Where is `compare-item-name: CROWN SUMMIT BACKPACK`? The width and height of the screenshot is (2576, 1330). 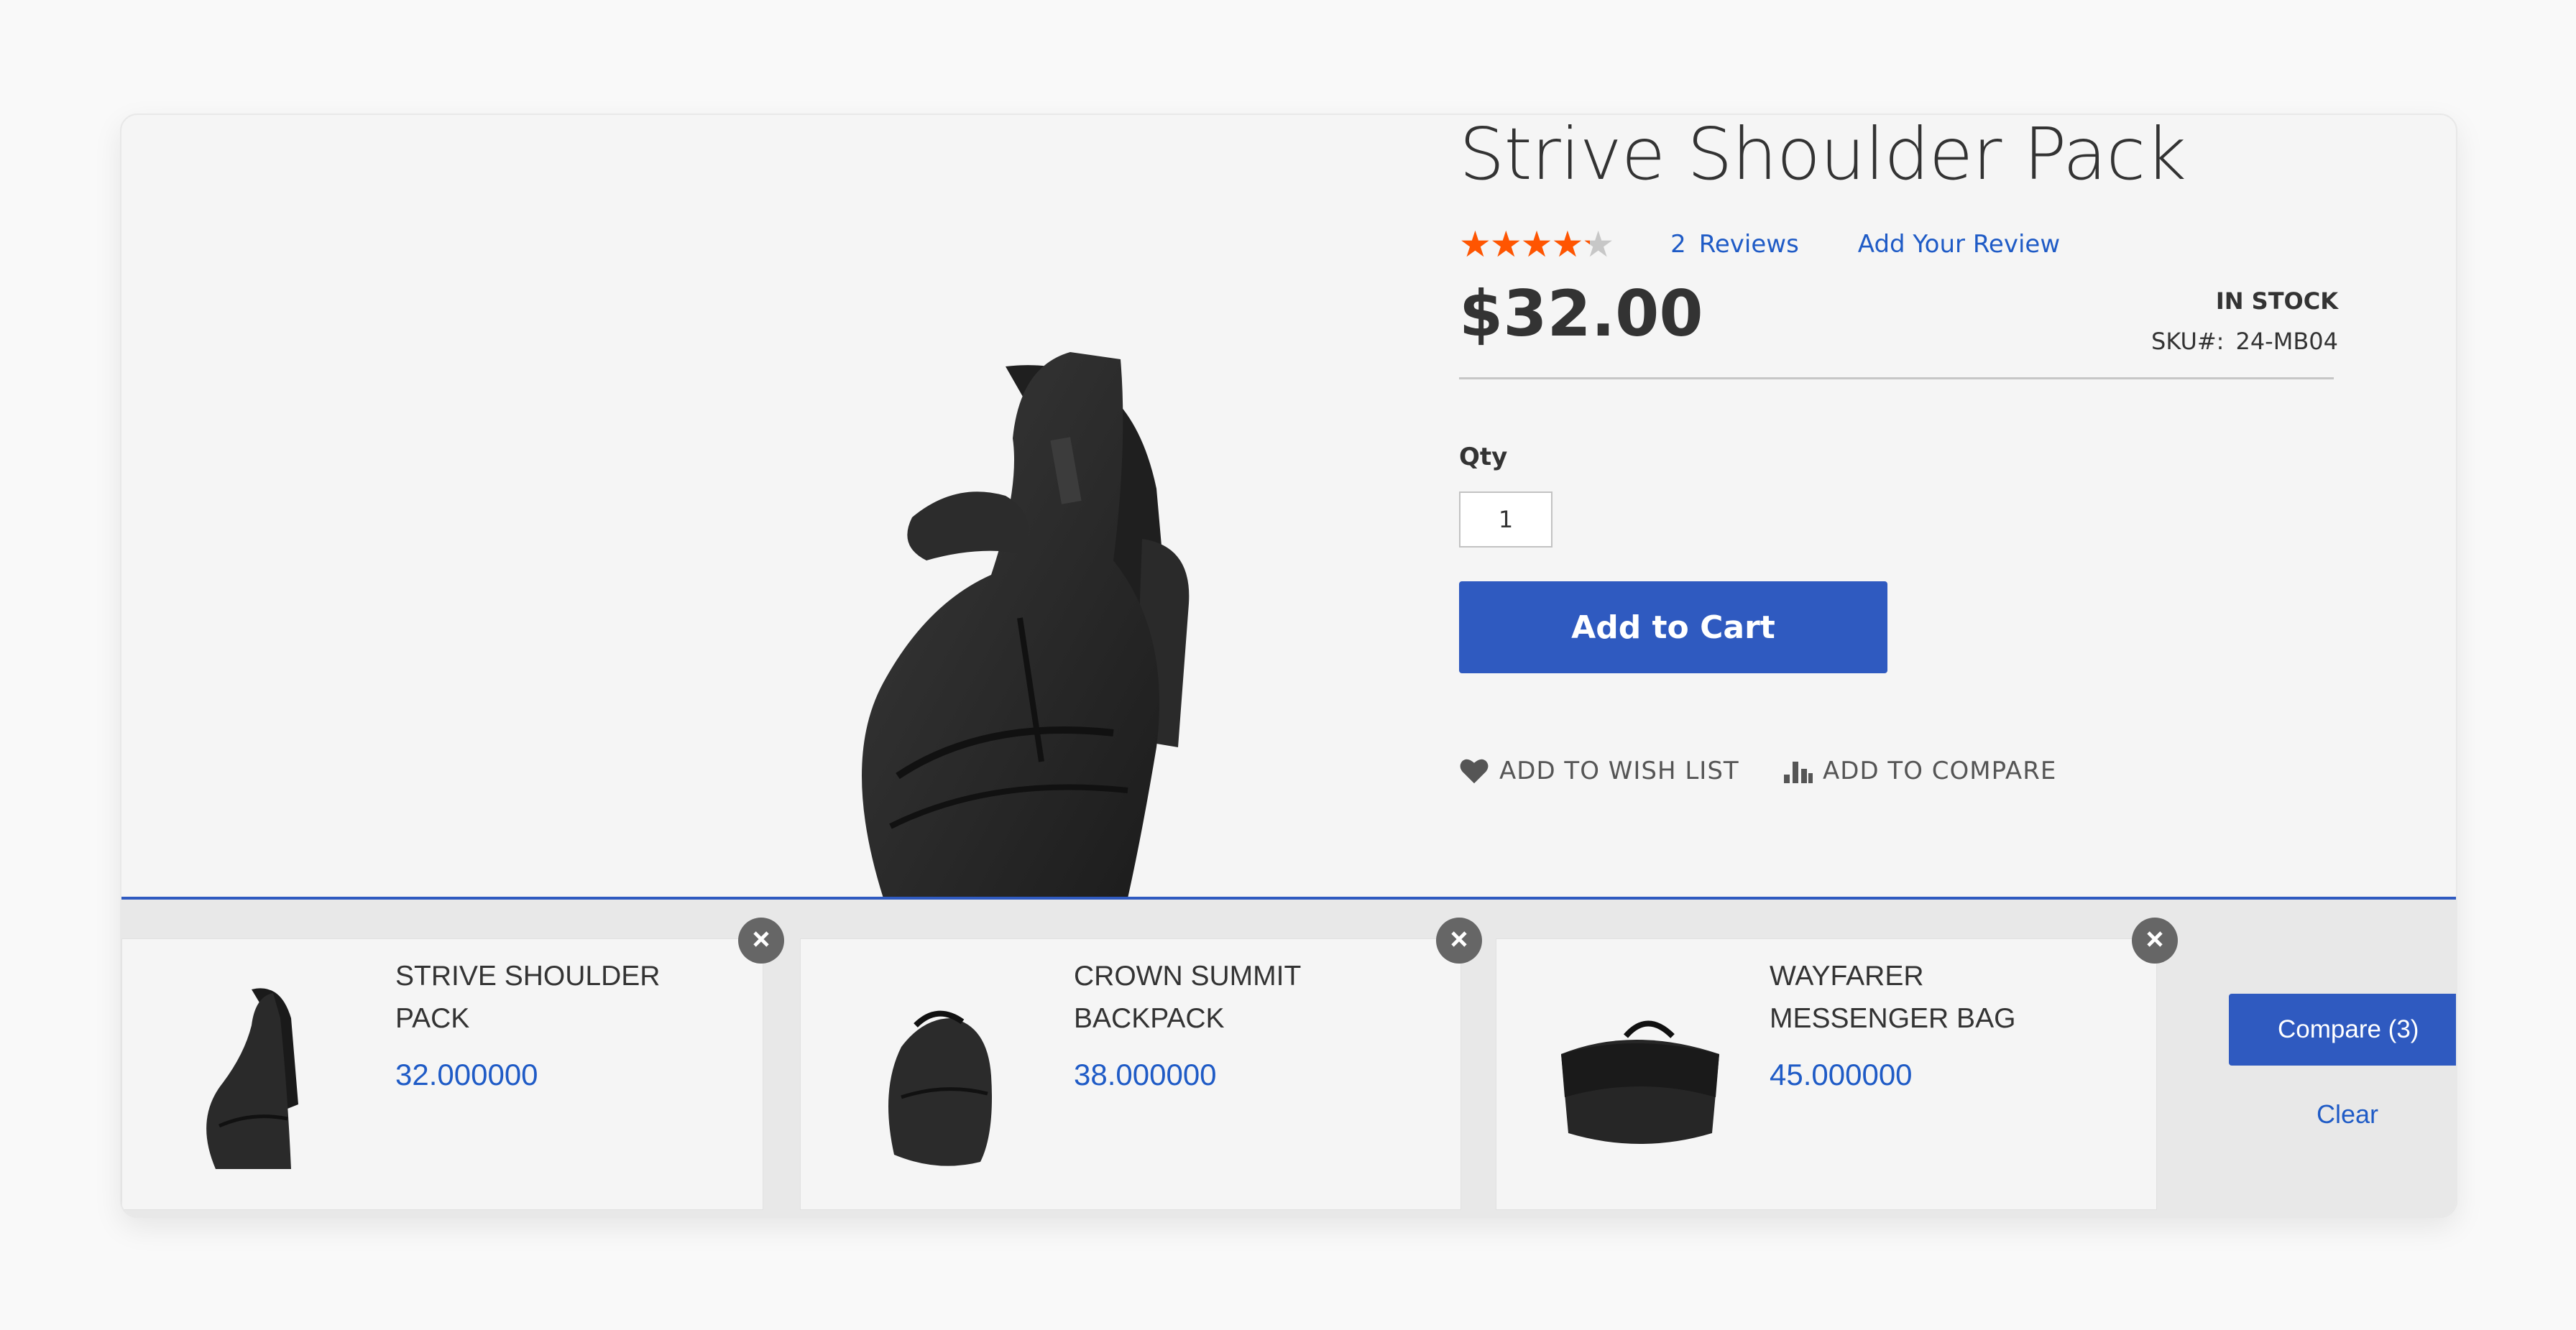 compare-item-name: CROWN SUMMIT BACKPACK is located at coordinates (1217, 997).